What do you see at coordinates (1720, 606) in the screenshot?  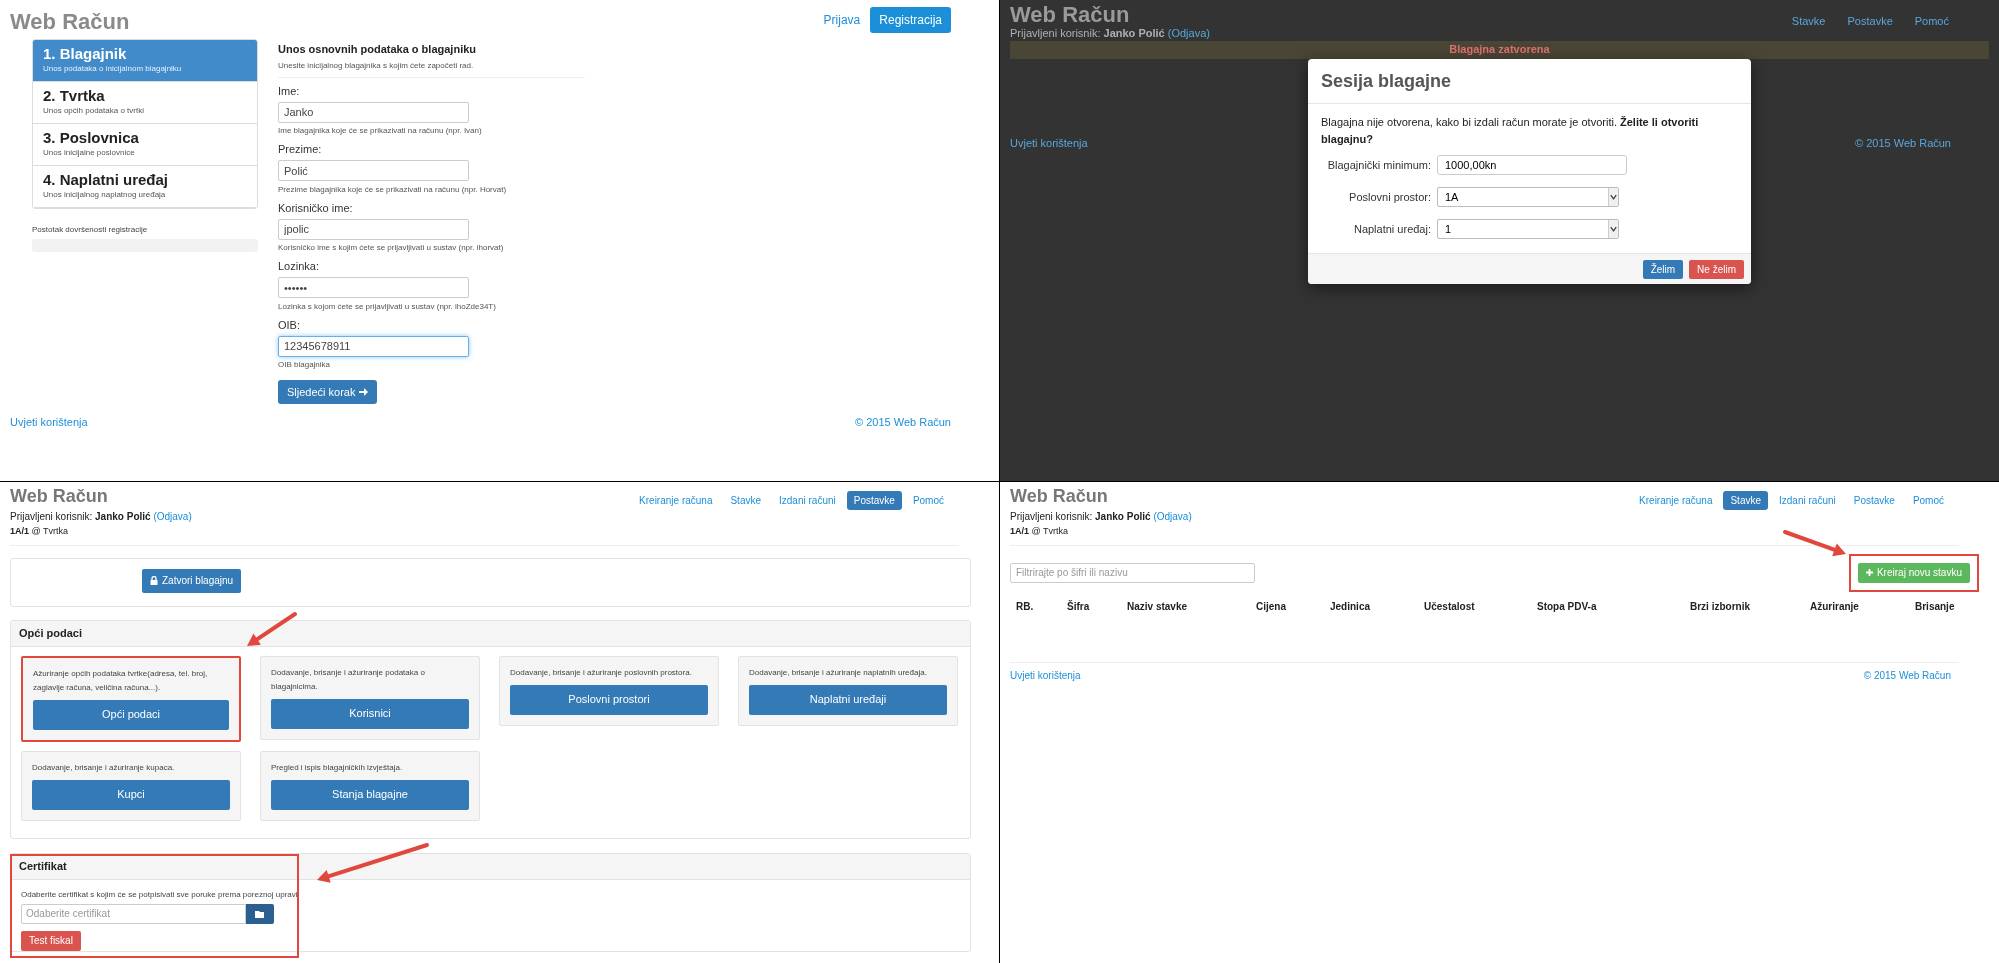 I see `column-header: Brzi izbornik` at bounding box center [1720, 606].